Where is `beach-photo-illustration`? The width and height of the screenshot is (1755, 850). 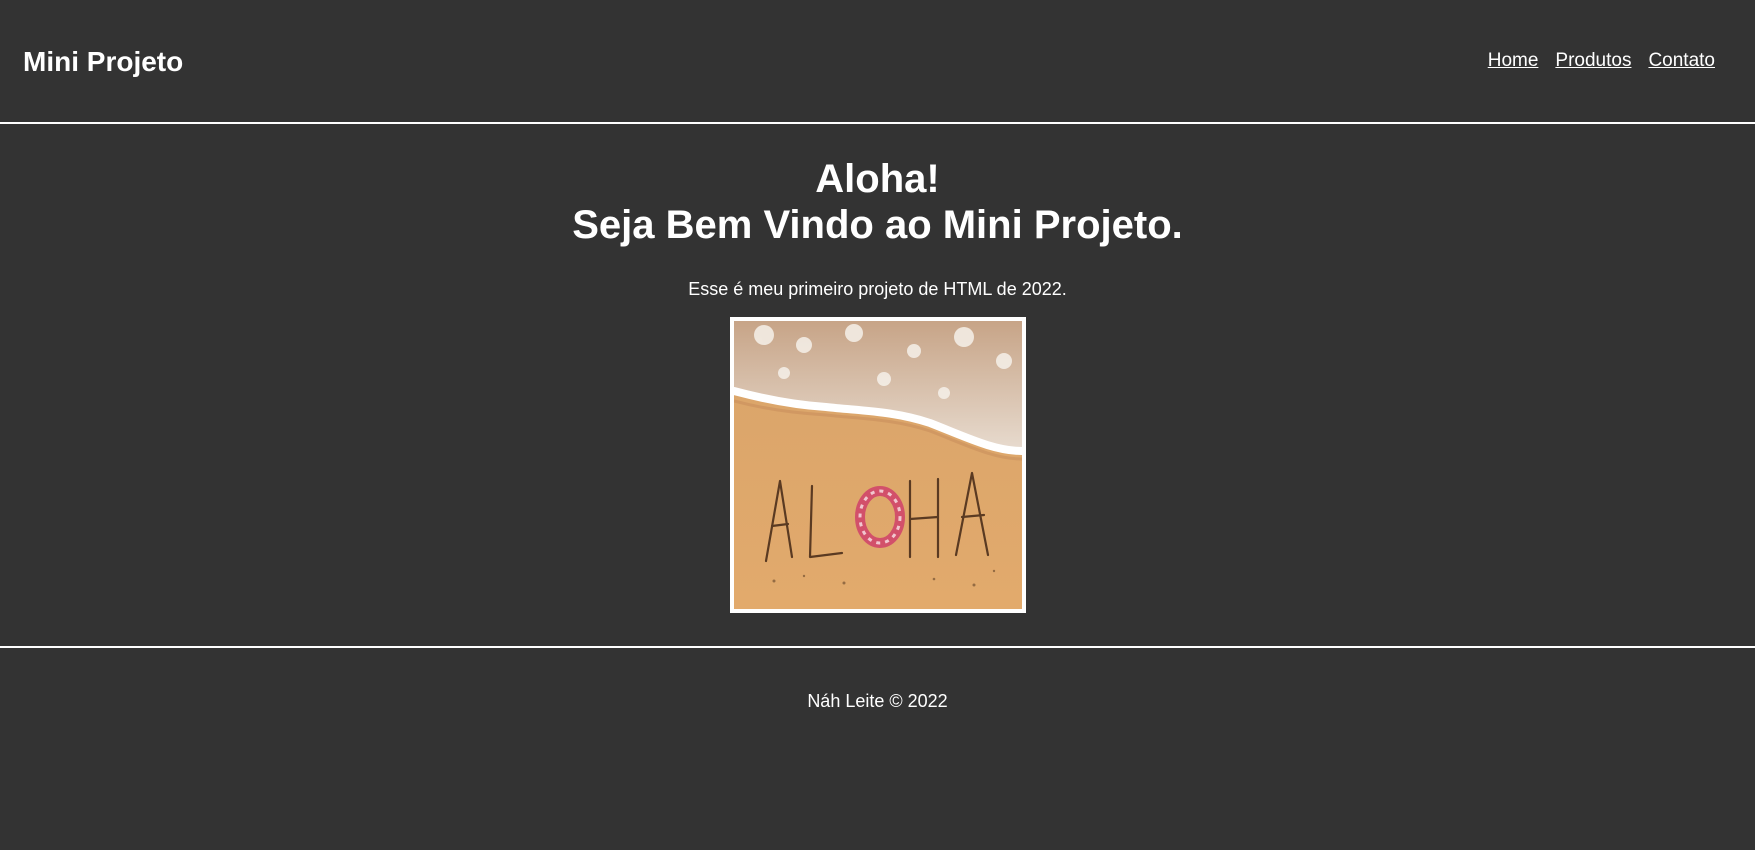
beach-photo-illustration is located at coordinates (877, 465).